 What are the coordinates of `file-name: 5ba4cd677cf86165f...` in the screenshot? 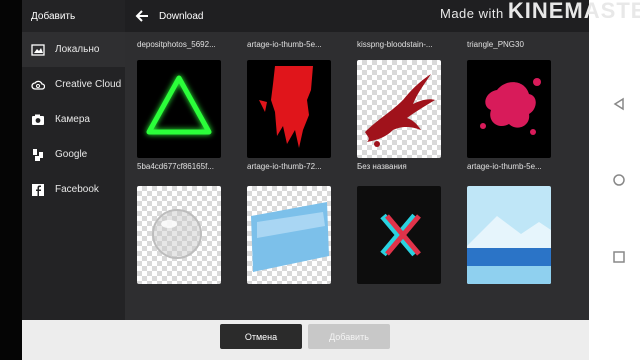 It's located at (175, 166).